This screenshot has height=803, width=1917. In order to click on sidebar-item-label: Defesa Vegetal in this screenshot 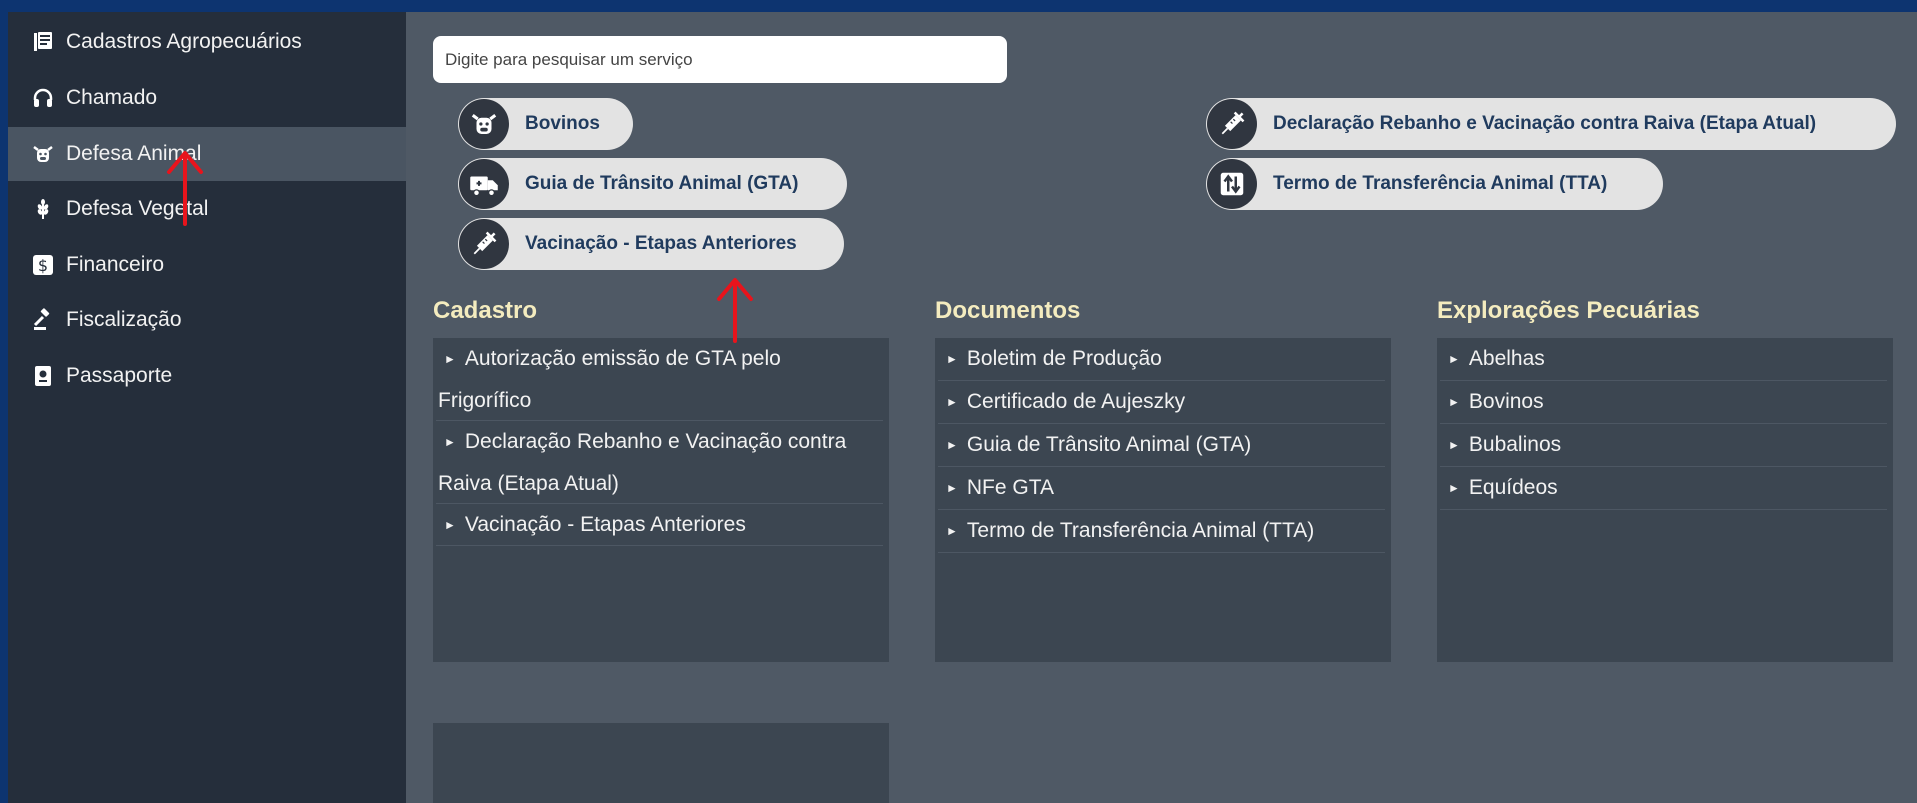, I will do `click(137, 208)`.